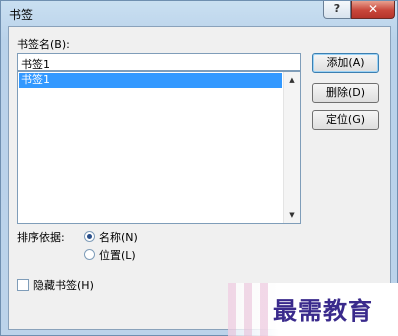 The width and height of the screenshot is (398, 336). Describe the element at coordinates (345, 93) in the screenshot. I see `delete-button: 删除(D)` at that location.